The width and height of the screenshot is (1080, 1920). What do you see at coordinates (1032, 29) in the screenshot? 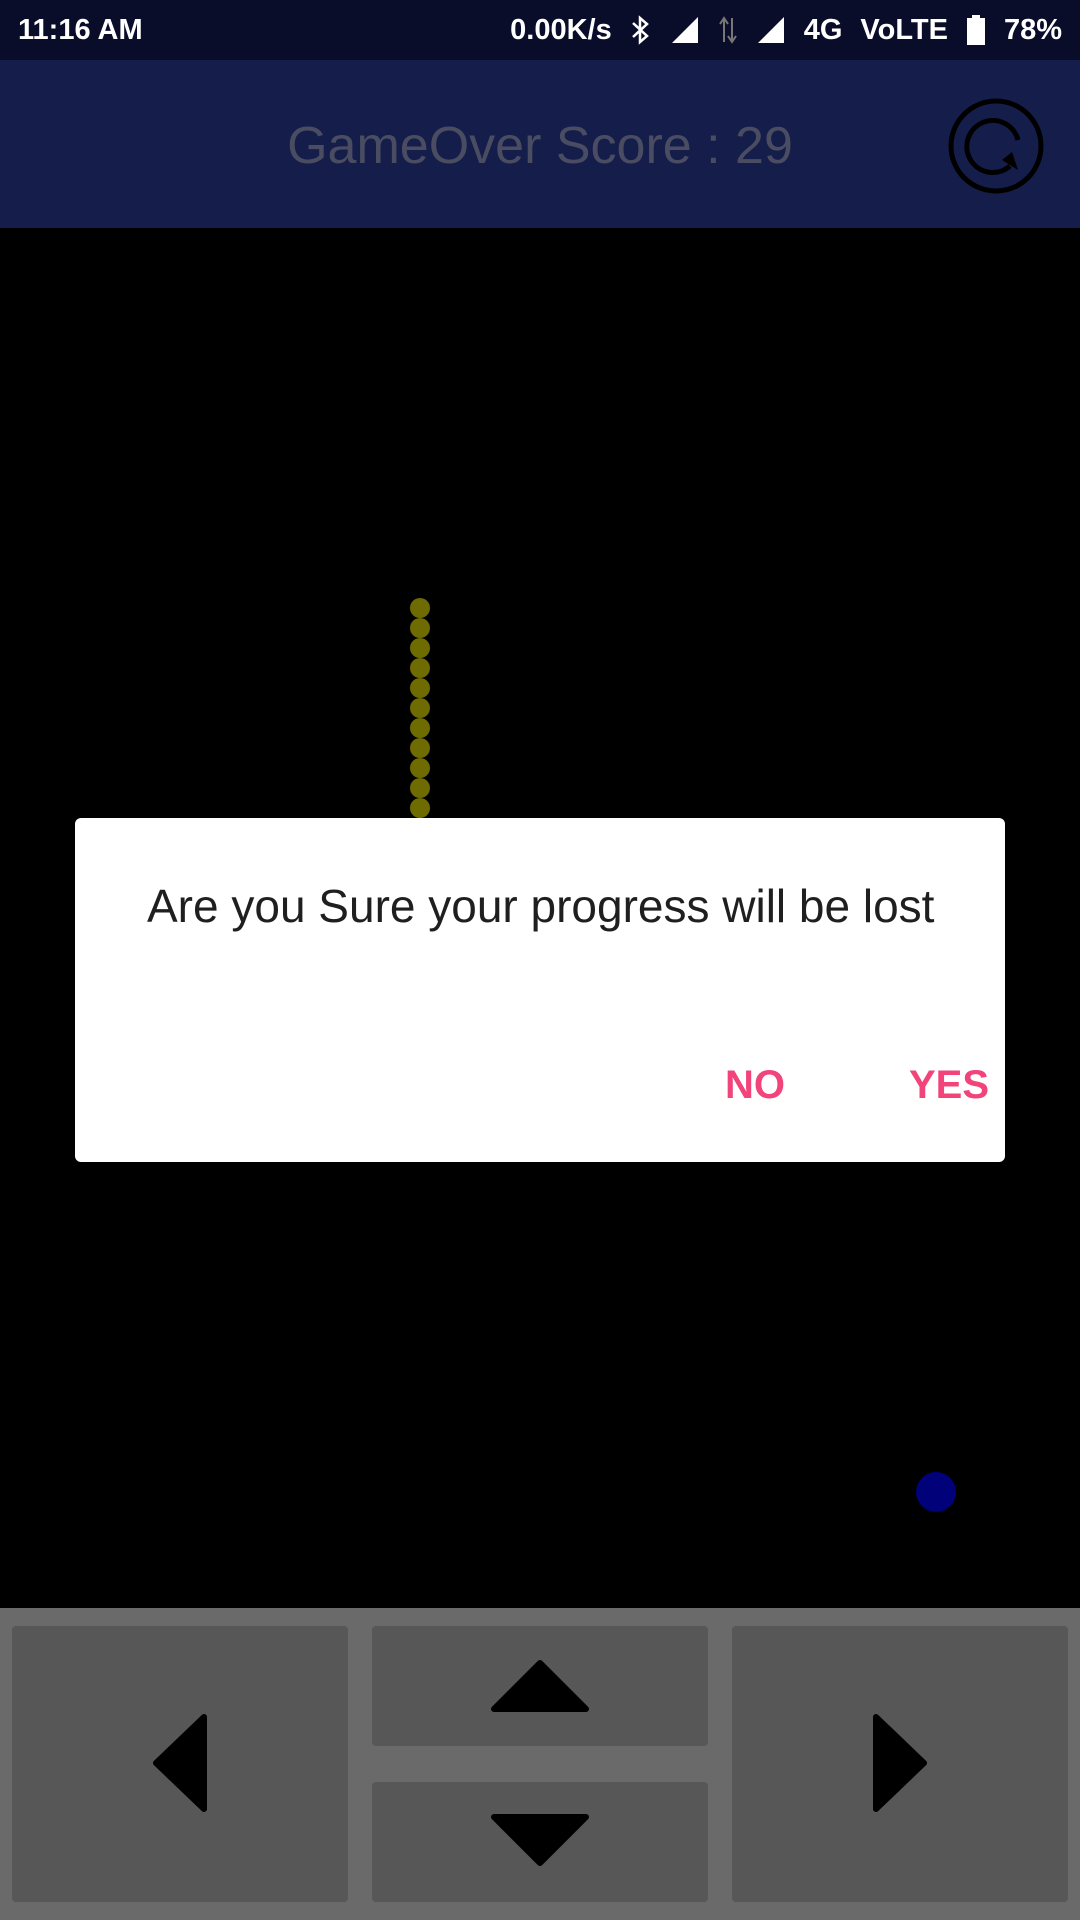
I see `battery-level: 78%` at bounding box center [1032, 29].